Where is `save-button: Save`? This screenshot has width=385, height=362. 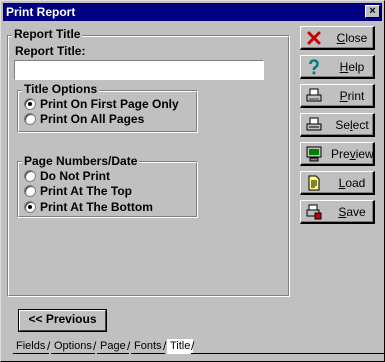 save-button: Save is located at coordinates (337, 212).